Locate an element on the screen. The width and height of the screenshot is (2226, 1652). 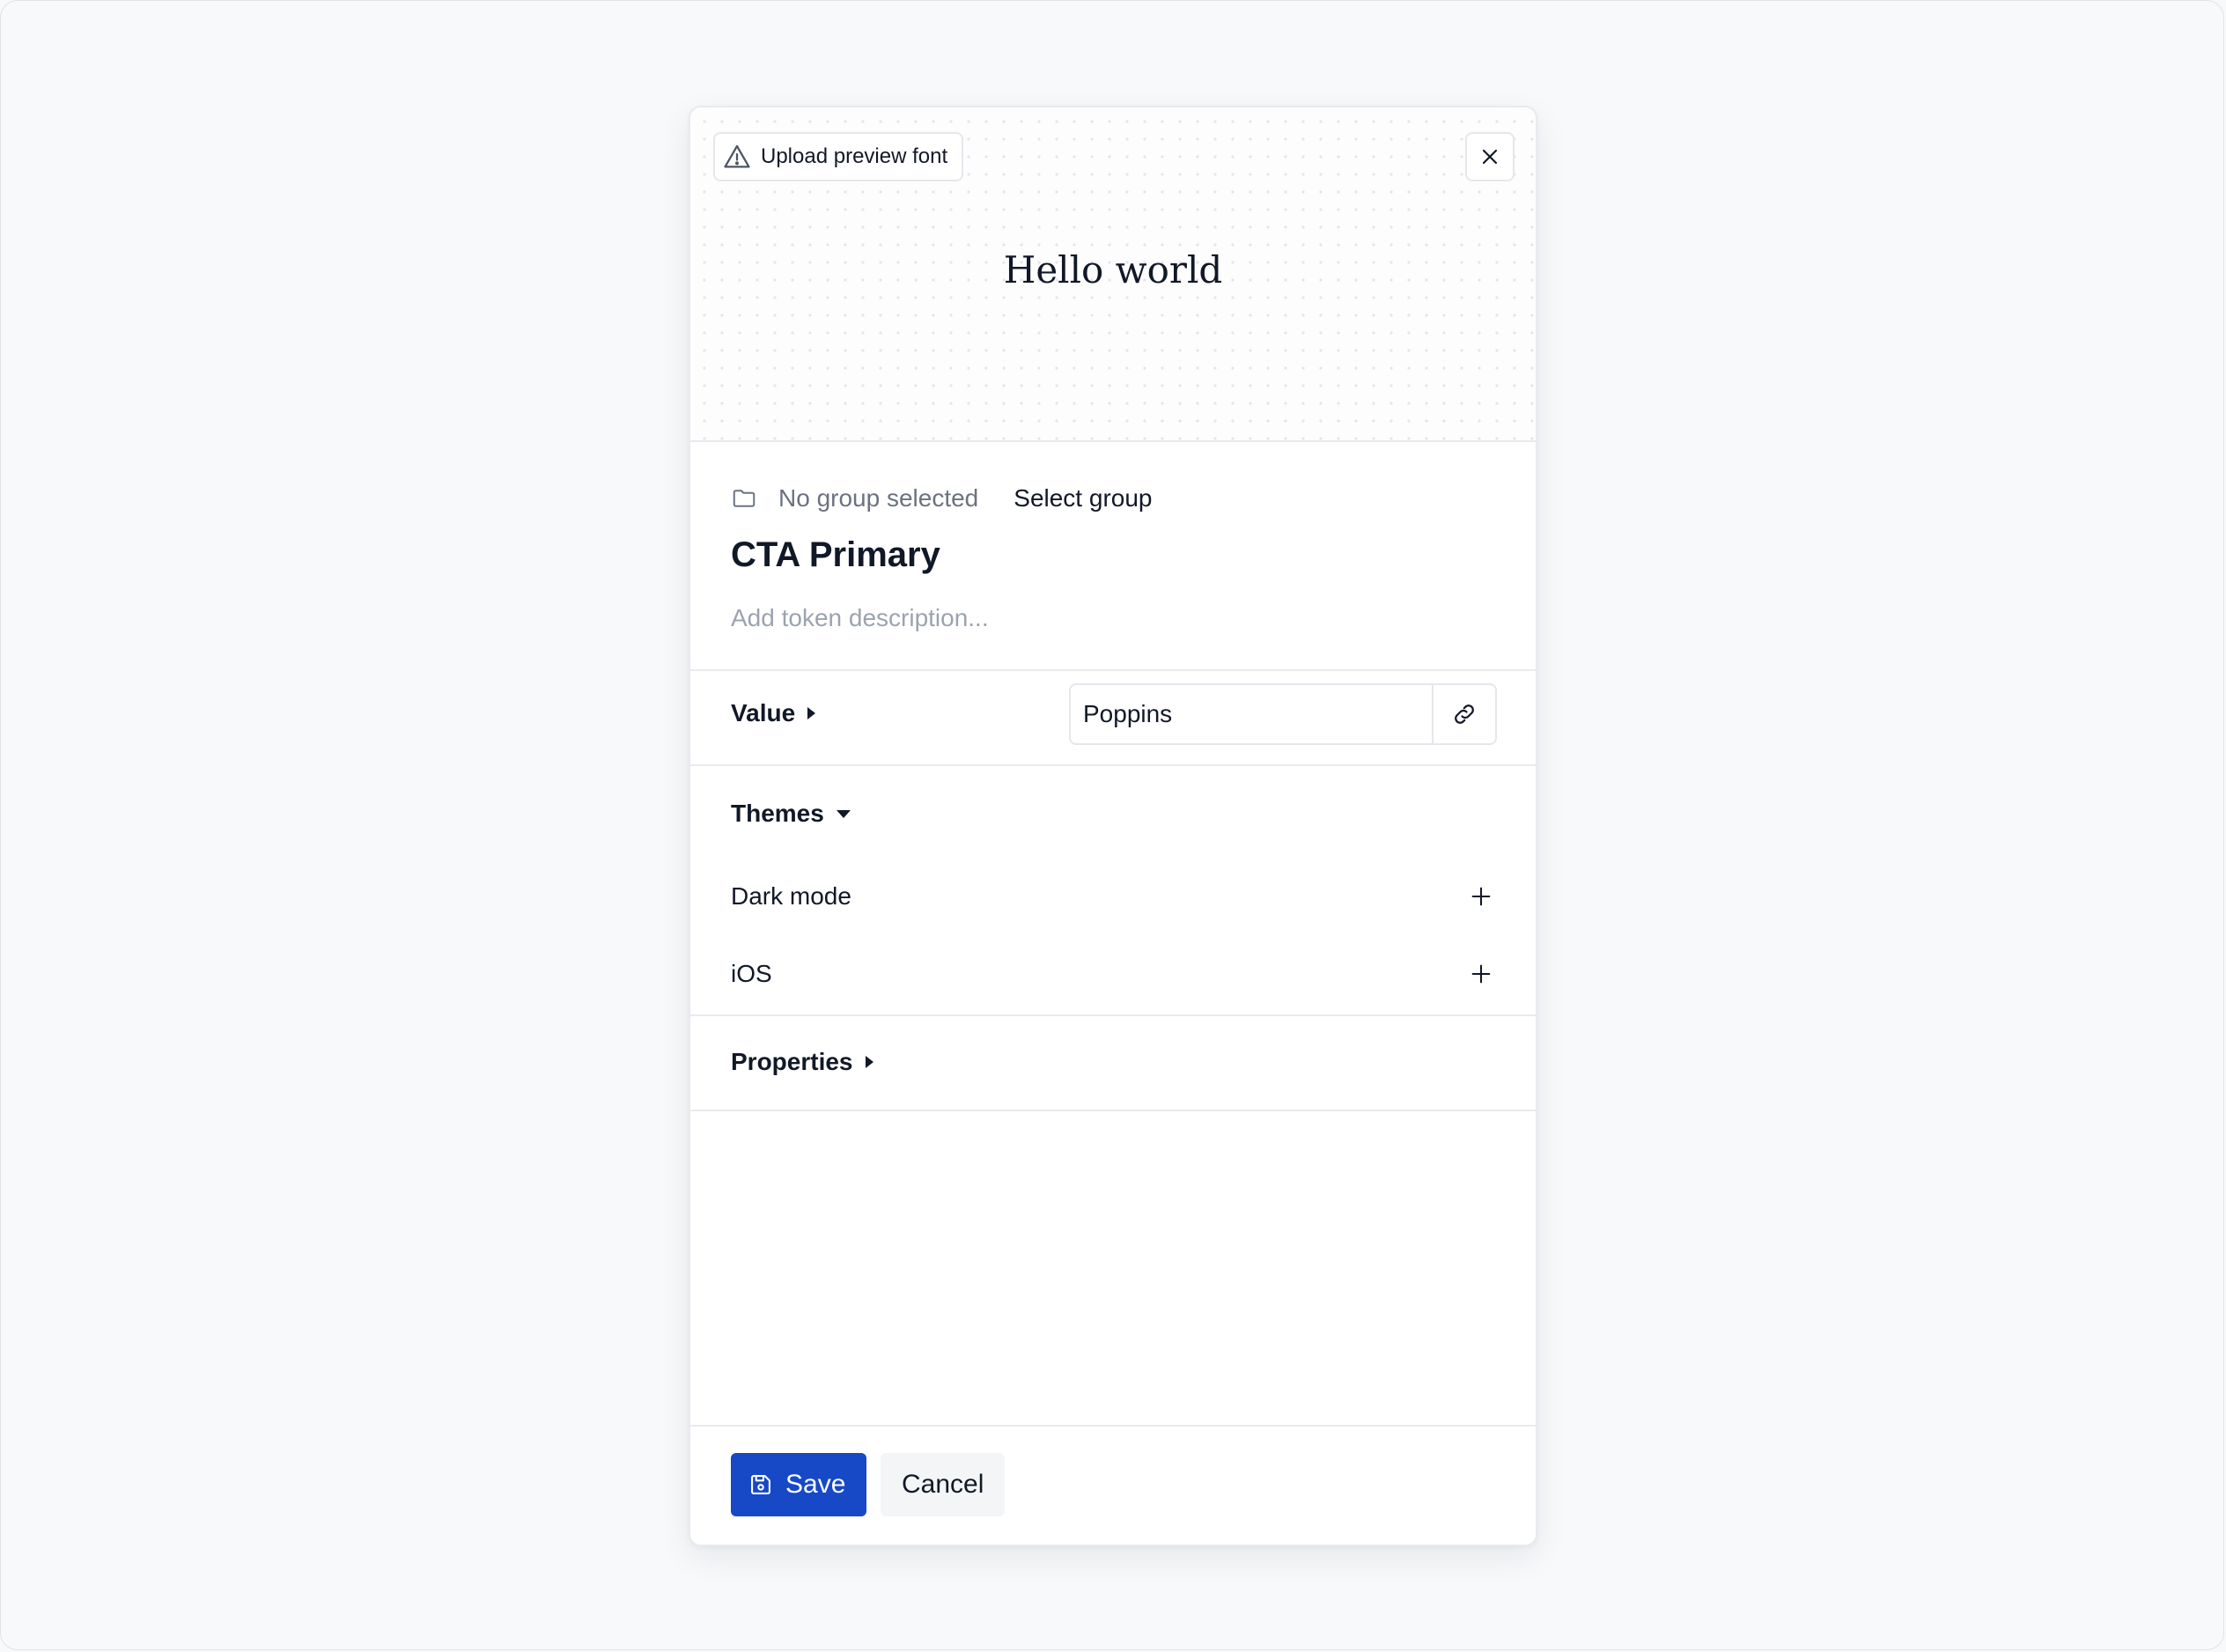
select-group-button: Select group is located at coordinates (1082, 498).